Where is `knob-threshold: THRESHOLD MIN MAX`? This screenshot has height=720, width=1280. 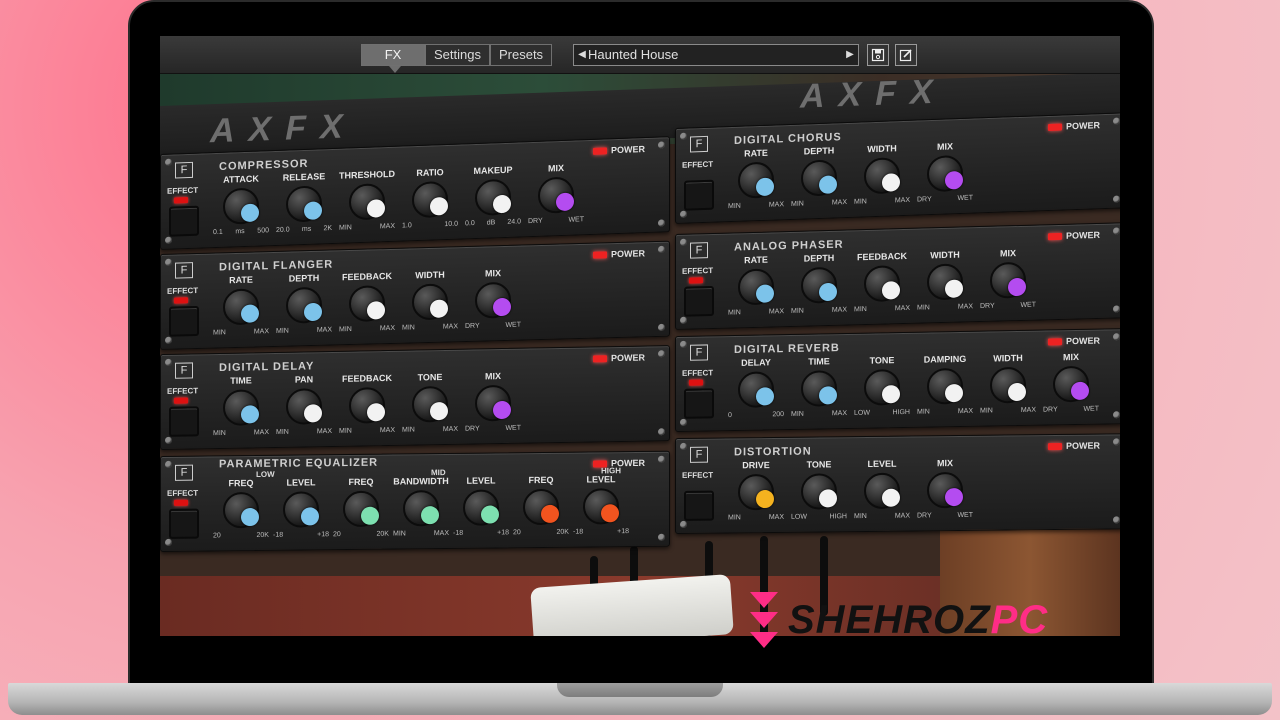
knob-threshold: THRESHOLD MIN MAX is located at coordinates (367, 206).